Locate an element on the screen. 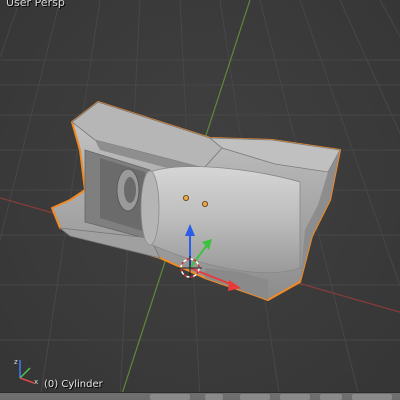  axis-orientation-icon: z x is located at coordinates (26, 372).